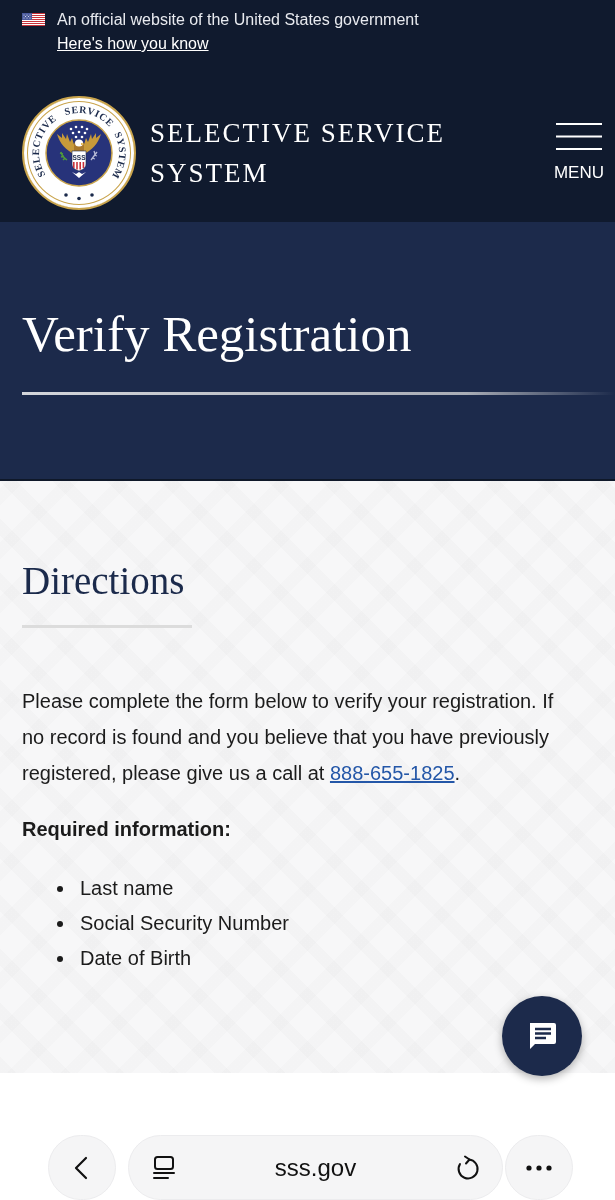  I want to click on required-item: Last name, so click(127, 888).